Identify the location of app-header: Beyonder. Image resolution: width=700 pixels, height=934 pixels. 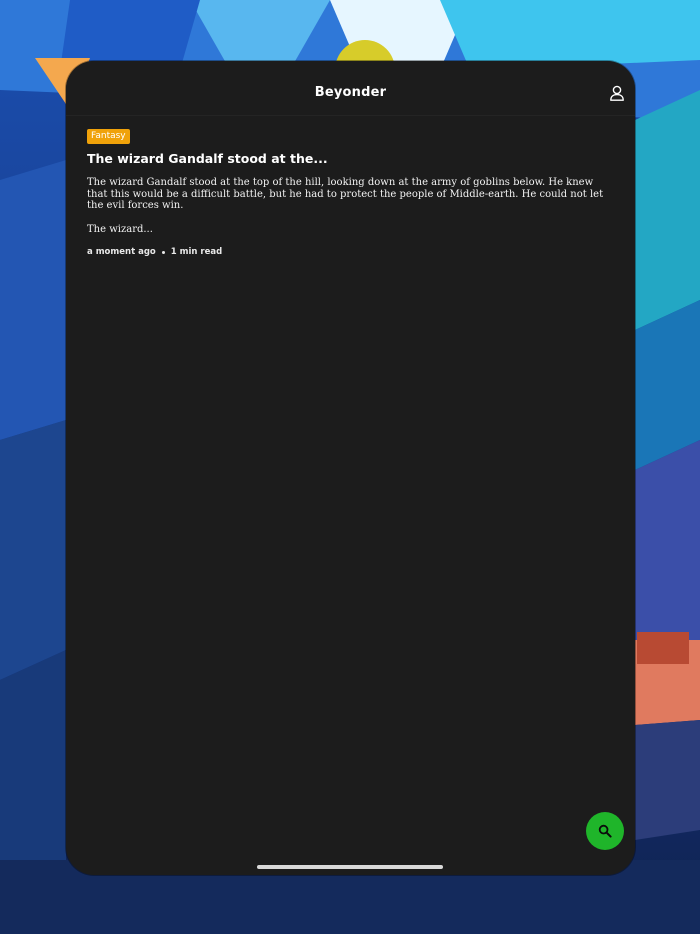
(350, 88).